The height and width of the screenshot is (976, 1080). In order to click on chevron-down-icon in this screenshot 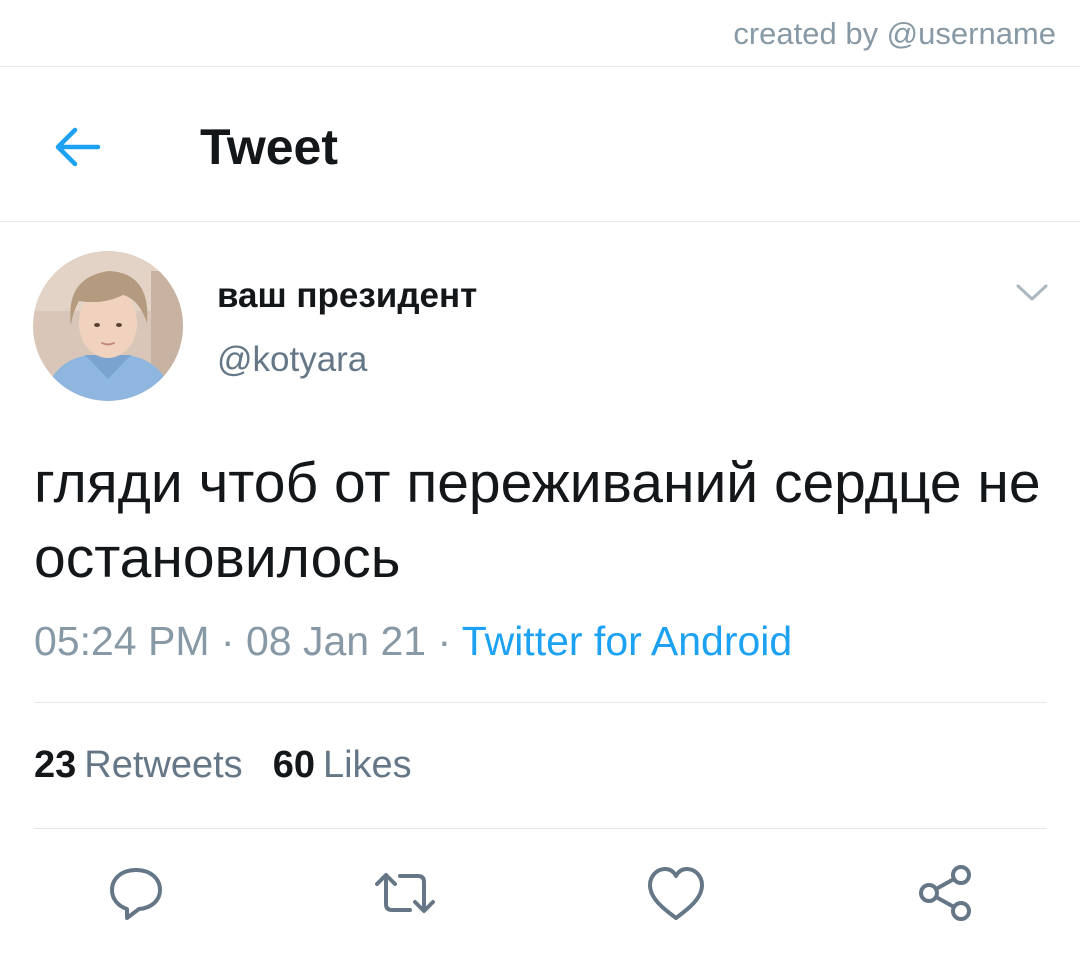, I will do `click(1032, 292)`.